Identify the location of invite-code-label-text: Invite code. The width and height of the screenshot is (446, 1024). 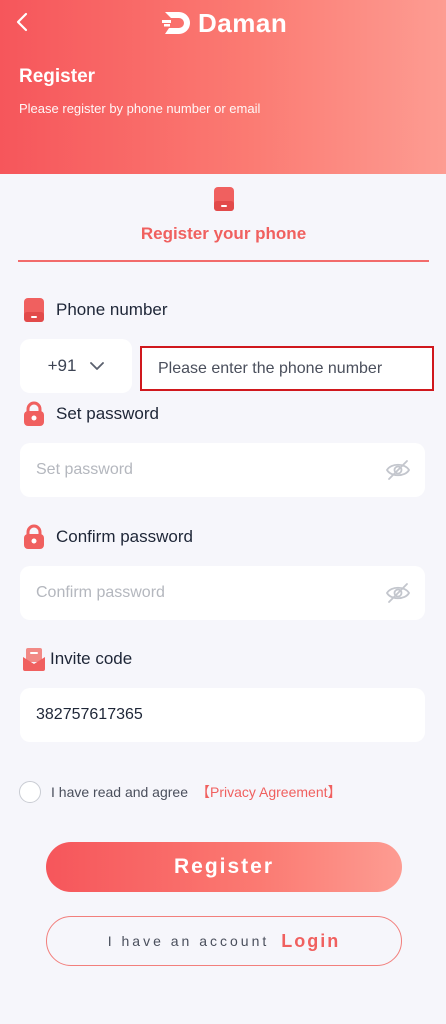
(91, 658).